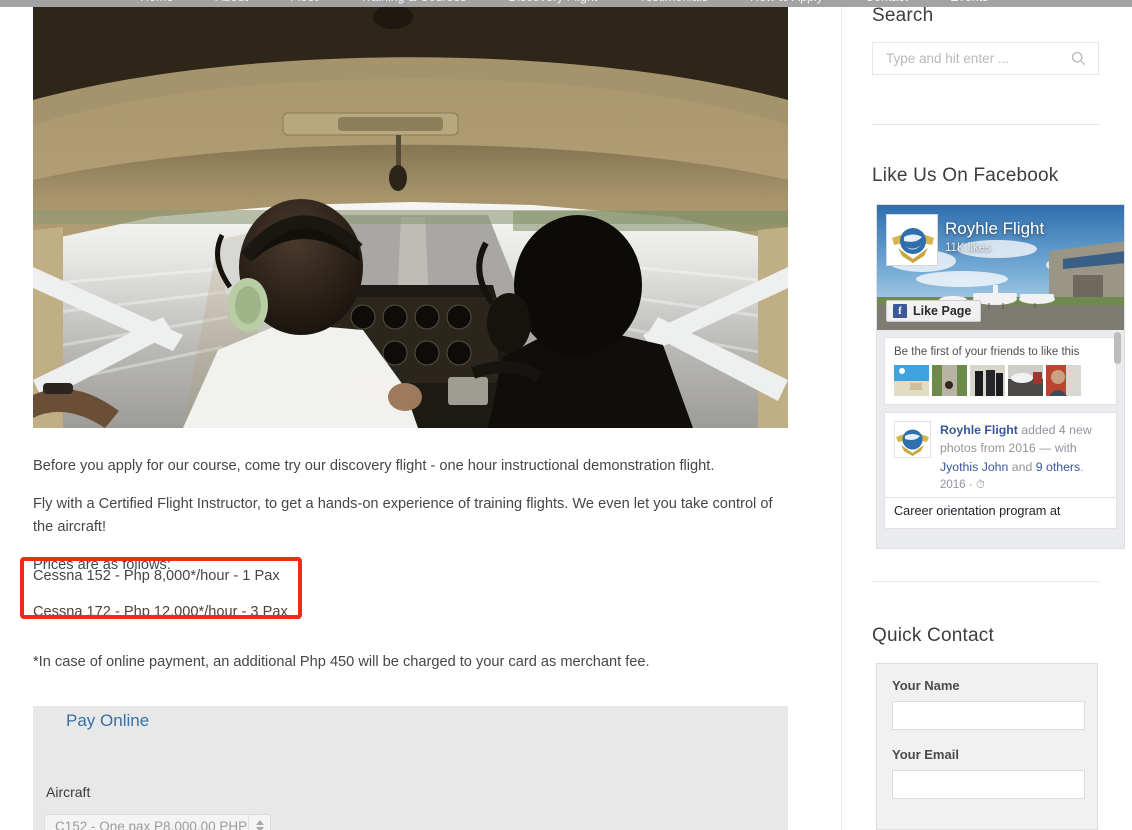  Describe the element at coordinates (259, 822) in the screenshot. I see `stepper-arrows-icon` at that location.